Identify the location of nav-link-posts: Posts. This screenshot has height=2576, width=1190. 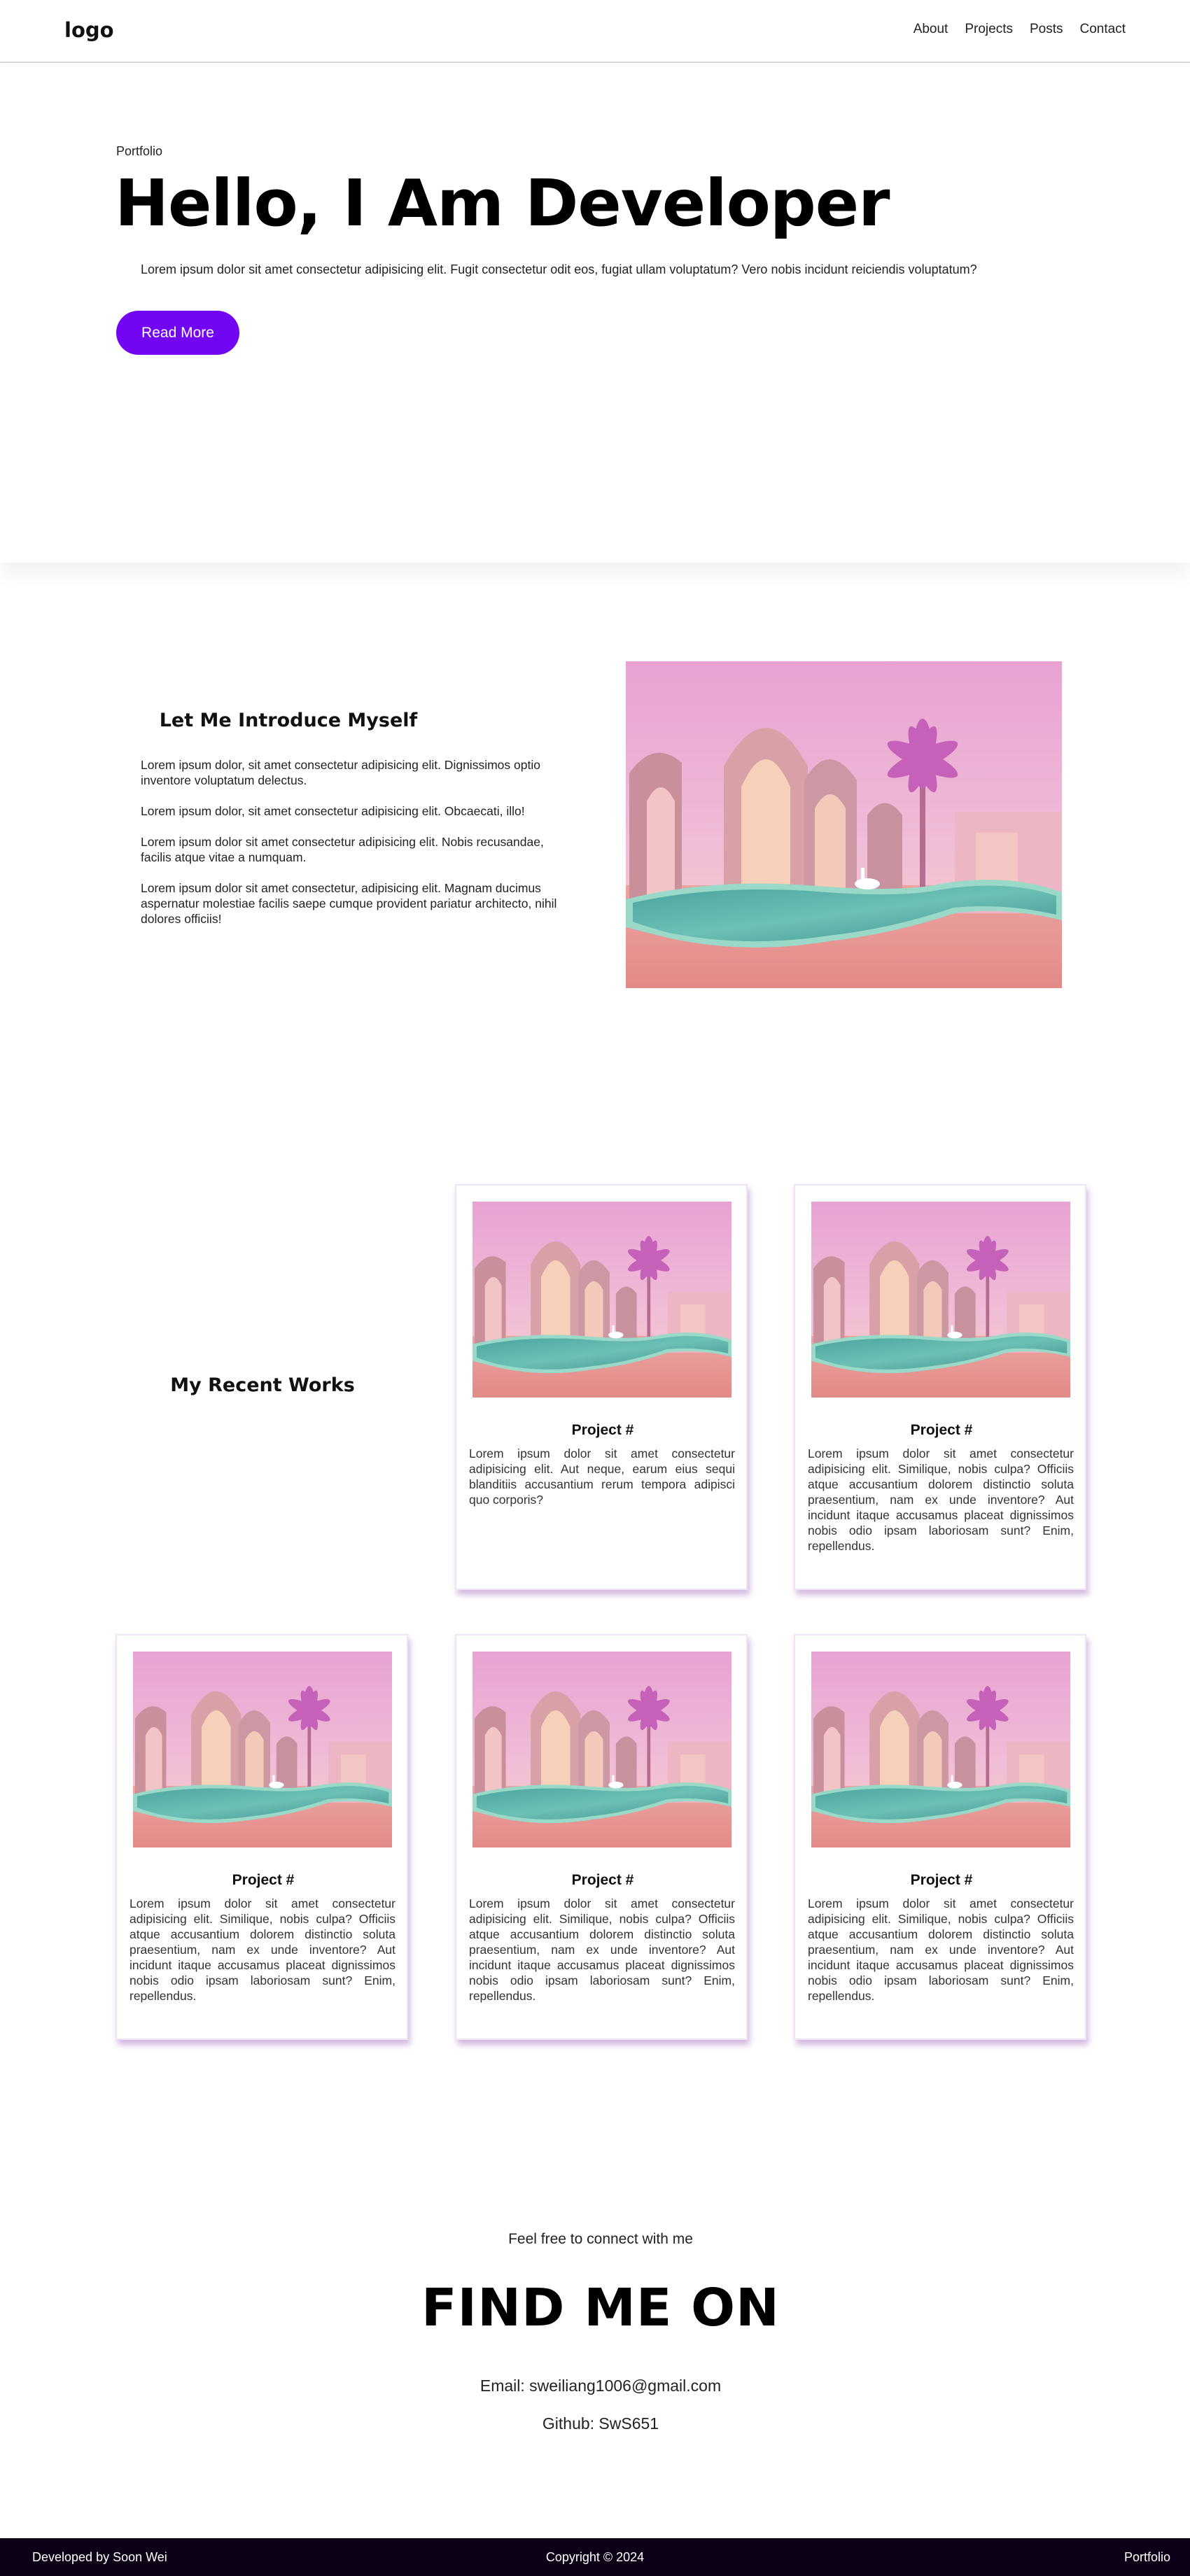
(1046, 29).